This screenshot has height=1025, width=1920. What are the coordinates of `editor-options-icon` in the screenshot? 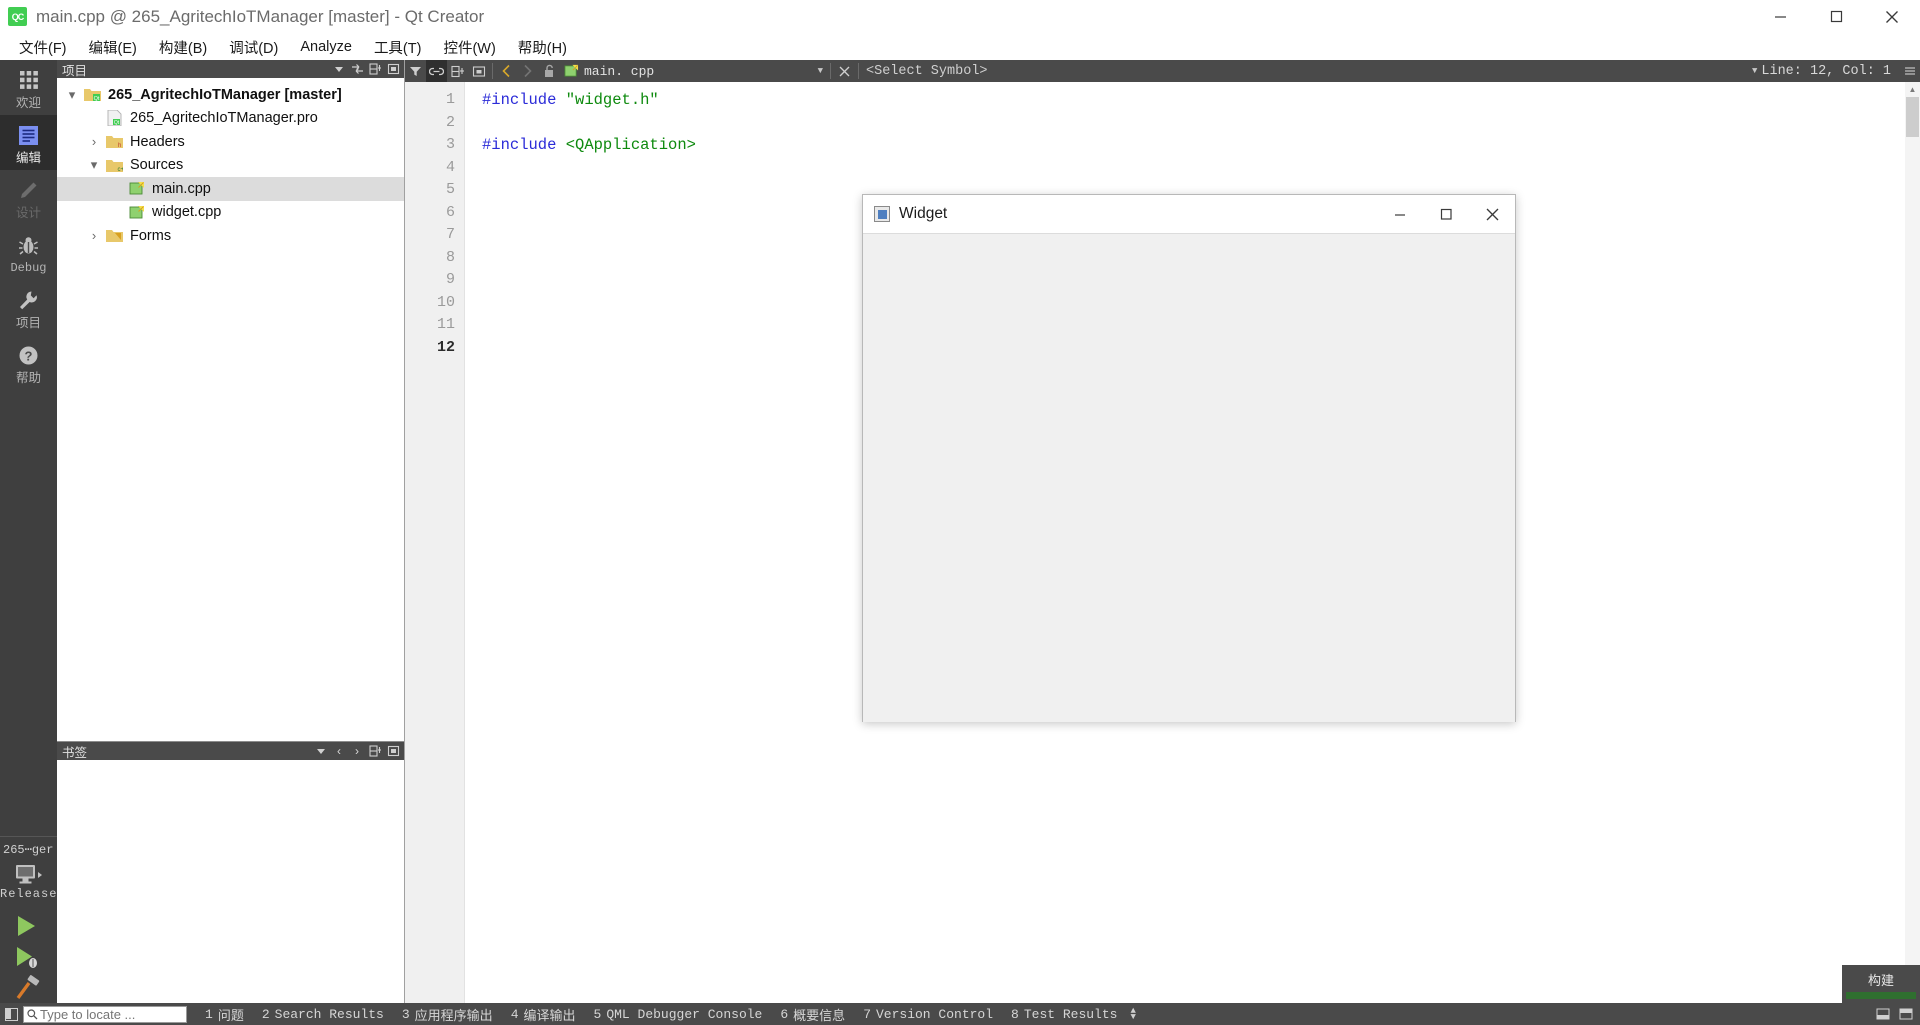 It's located at (1909, 71).